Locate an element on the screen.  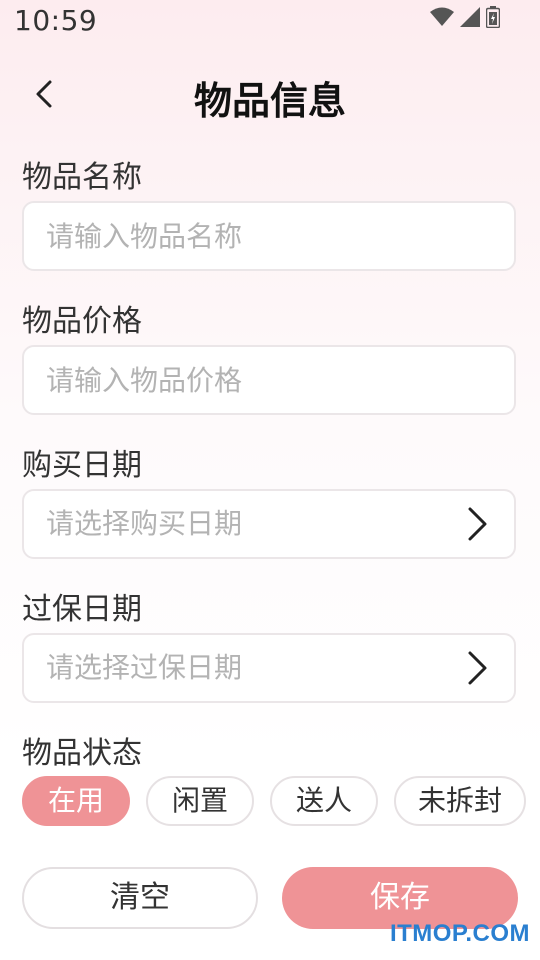
status-icons is located at coordinates (465, 17).